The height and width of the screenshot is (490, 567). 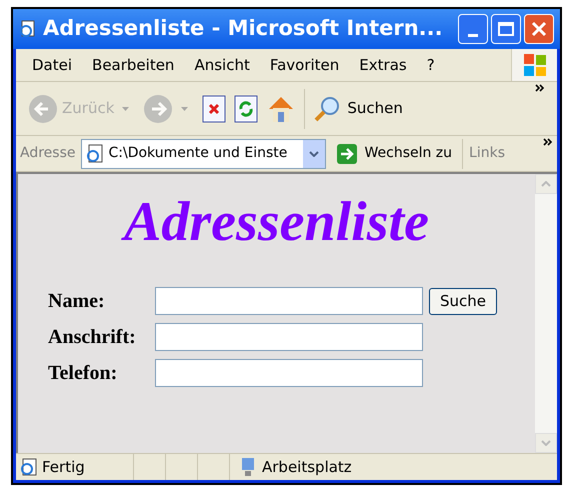 What do you see at coordinates (383, 65) in the screenshot?
I see `menu-item: Extras` at bounding box center [383, 65].